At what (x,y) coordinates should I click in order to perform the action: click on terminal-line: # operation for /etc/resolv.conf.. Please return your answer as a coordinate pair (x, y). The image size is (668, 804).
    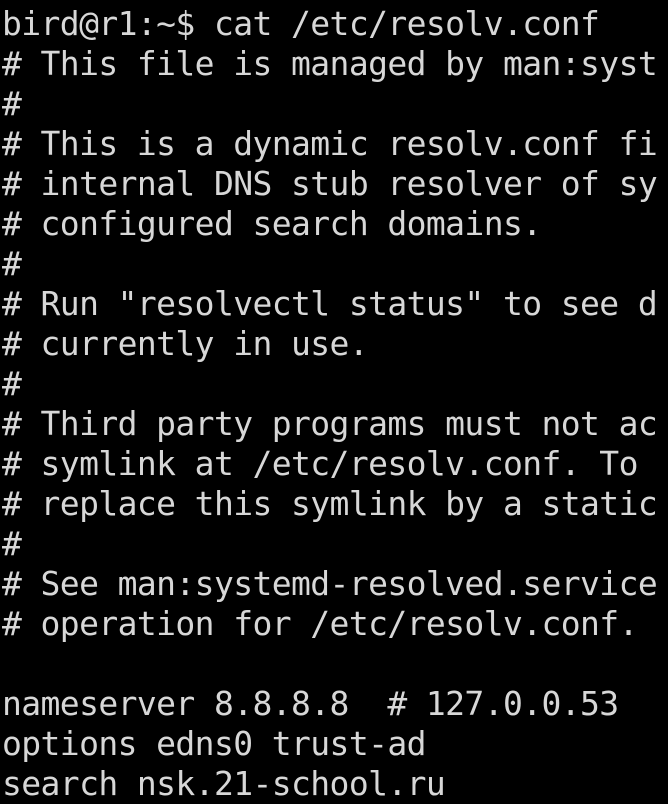
    Looking at the image, I should click on (320, 623).